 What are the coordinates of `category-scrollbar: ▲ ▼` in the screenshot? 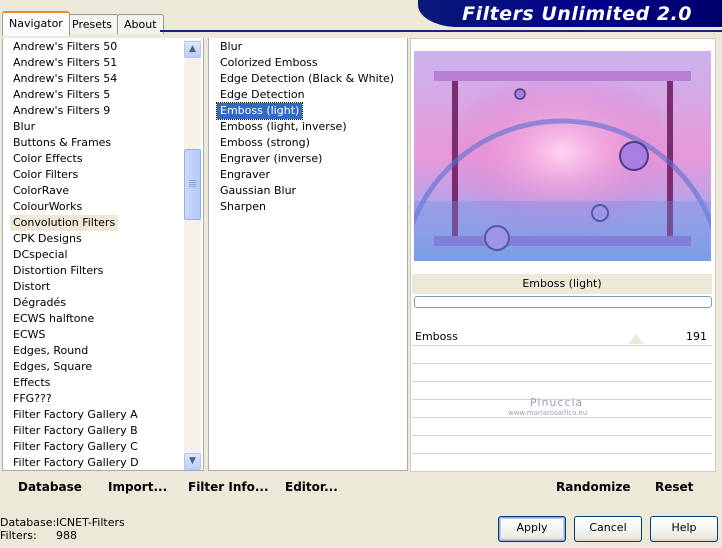 It's located at (192, 255).